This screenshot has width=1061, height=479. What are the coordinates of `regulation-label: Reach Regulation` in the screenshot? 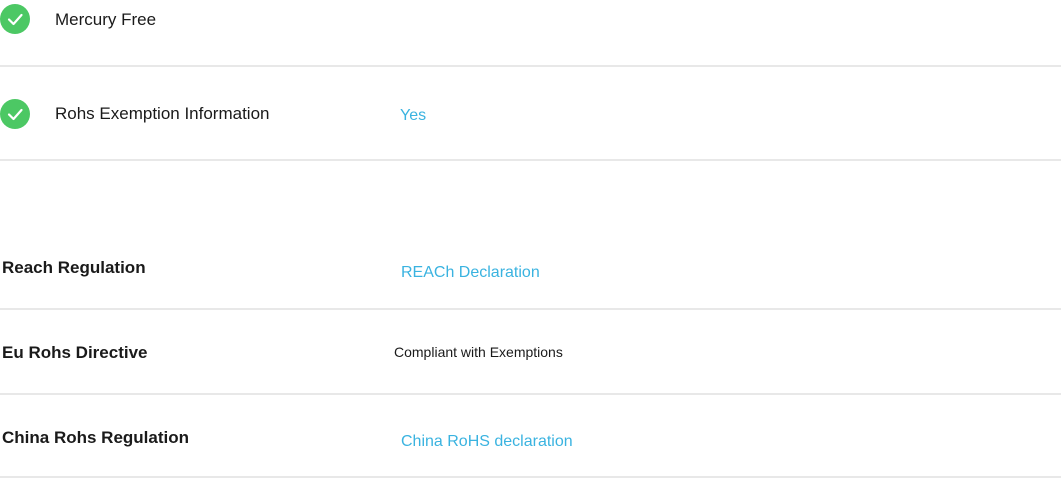 It's located at (74, 267).